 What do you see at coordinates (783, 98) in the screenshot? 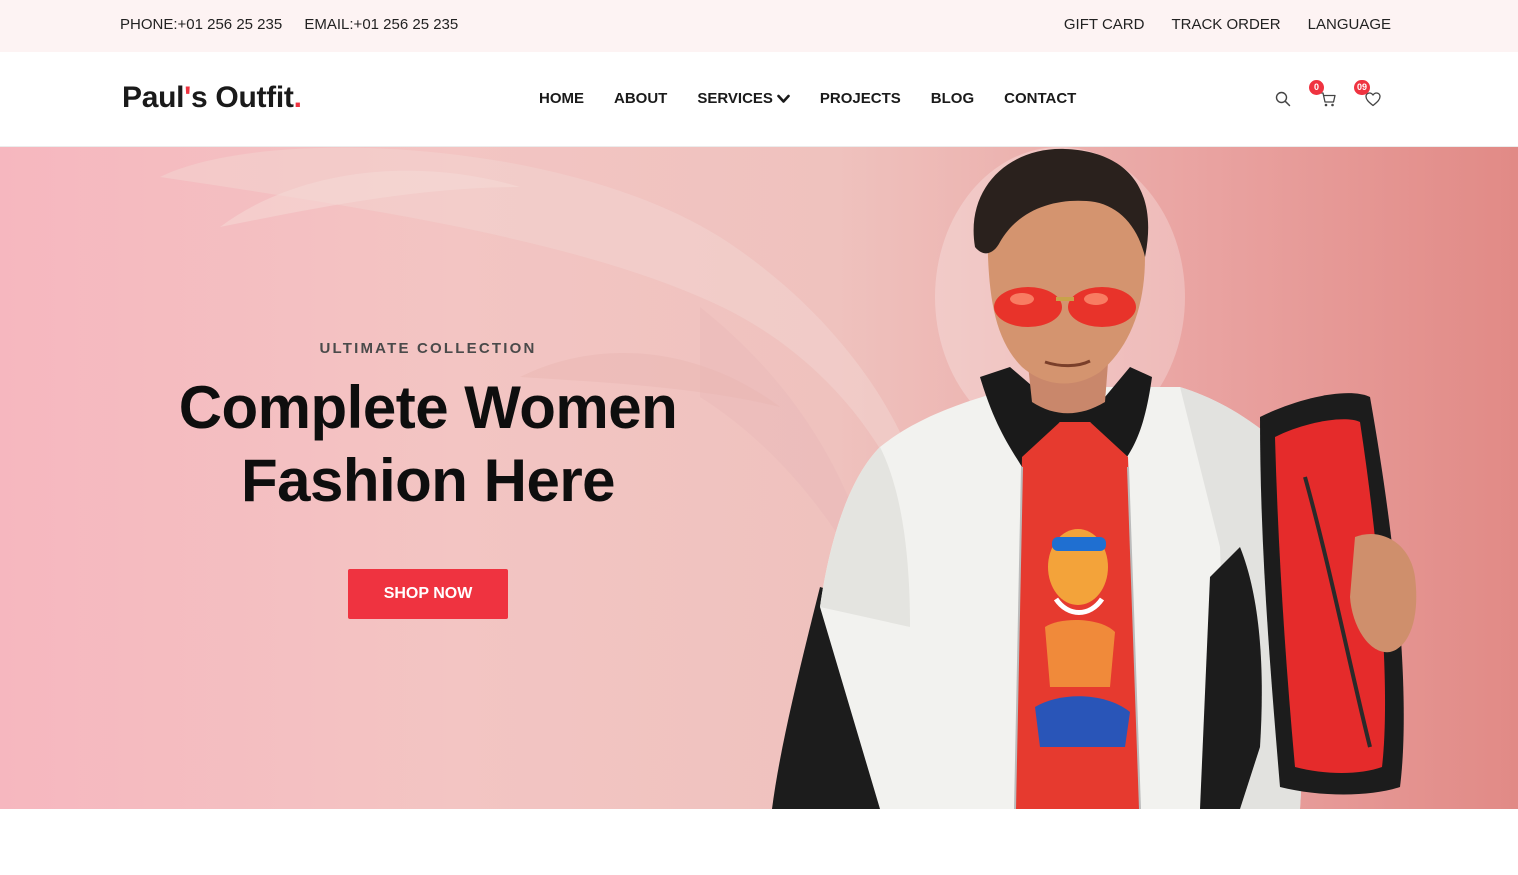
I see `chevron-down-icon` at bounding box center [783, 98].